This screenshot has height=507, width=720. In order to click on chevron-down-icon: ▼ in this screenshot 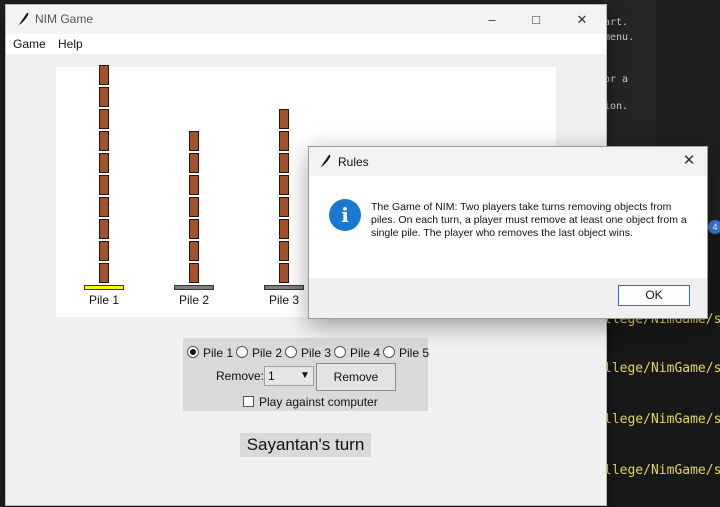, I will do `click(305, 376)`.